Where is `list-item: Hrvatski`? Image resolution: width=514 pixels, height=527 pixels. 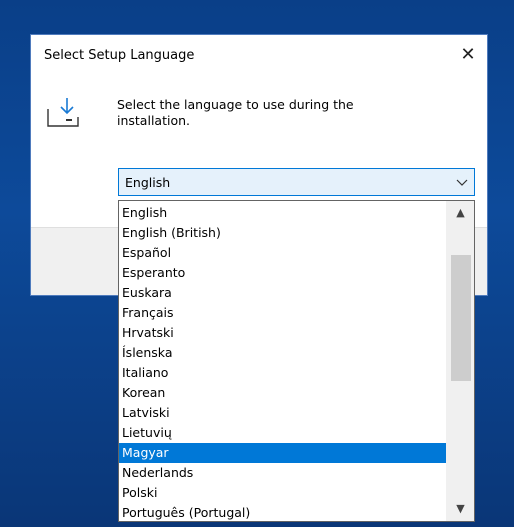 list-item: Hrvatski is located at coordinates (283, 333).